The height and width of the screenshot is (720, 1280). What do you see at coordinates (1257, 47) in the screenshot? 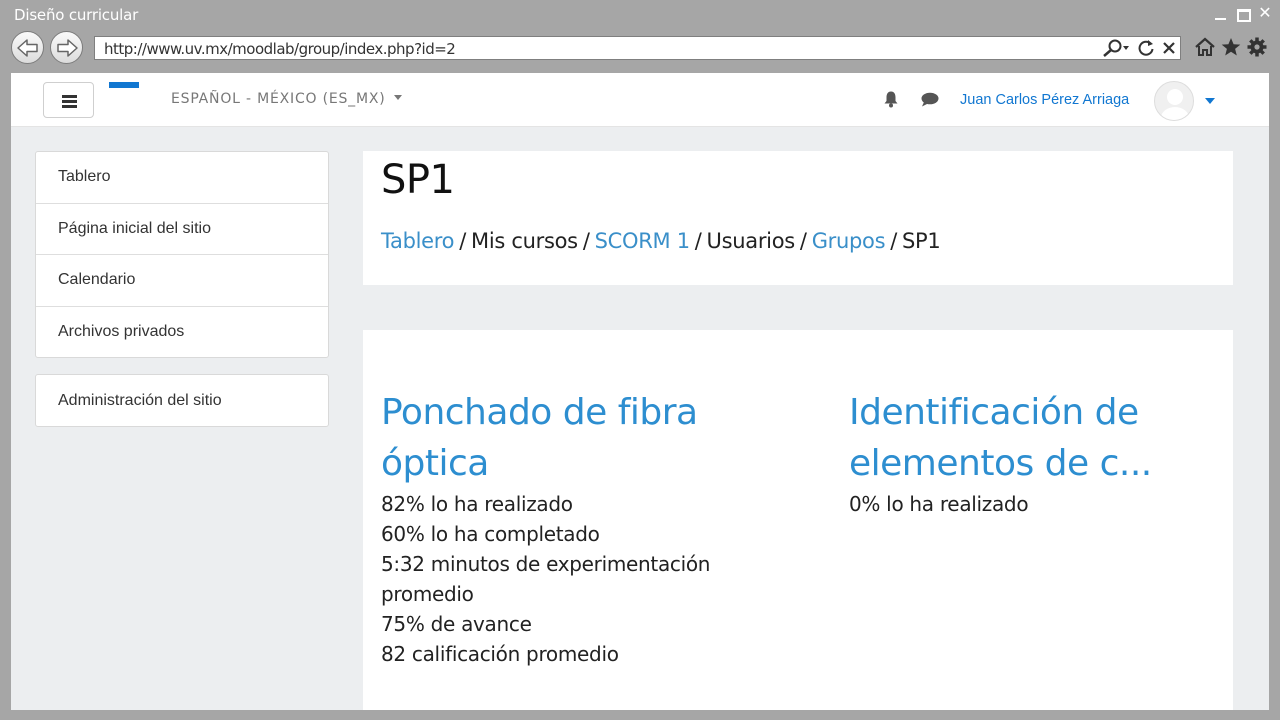
I see `settings-gear-icon` at bounding box center [1257, 47].